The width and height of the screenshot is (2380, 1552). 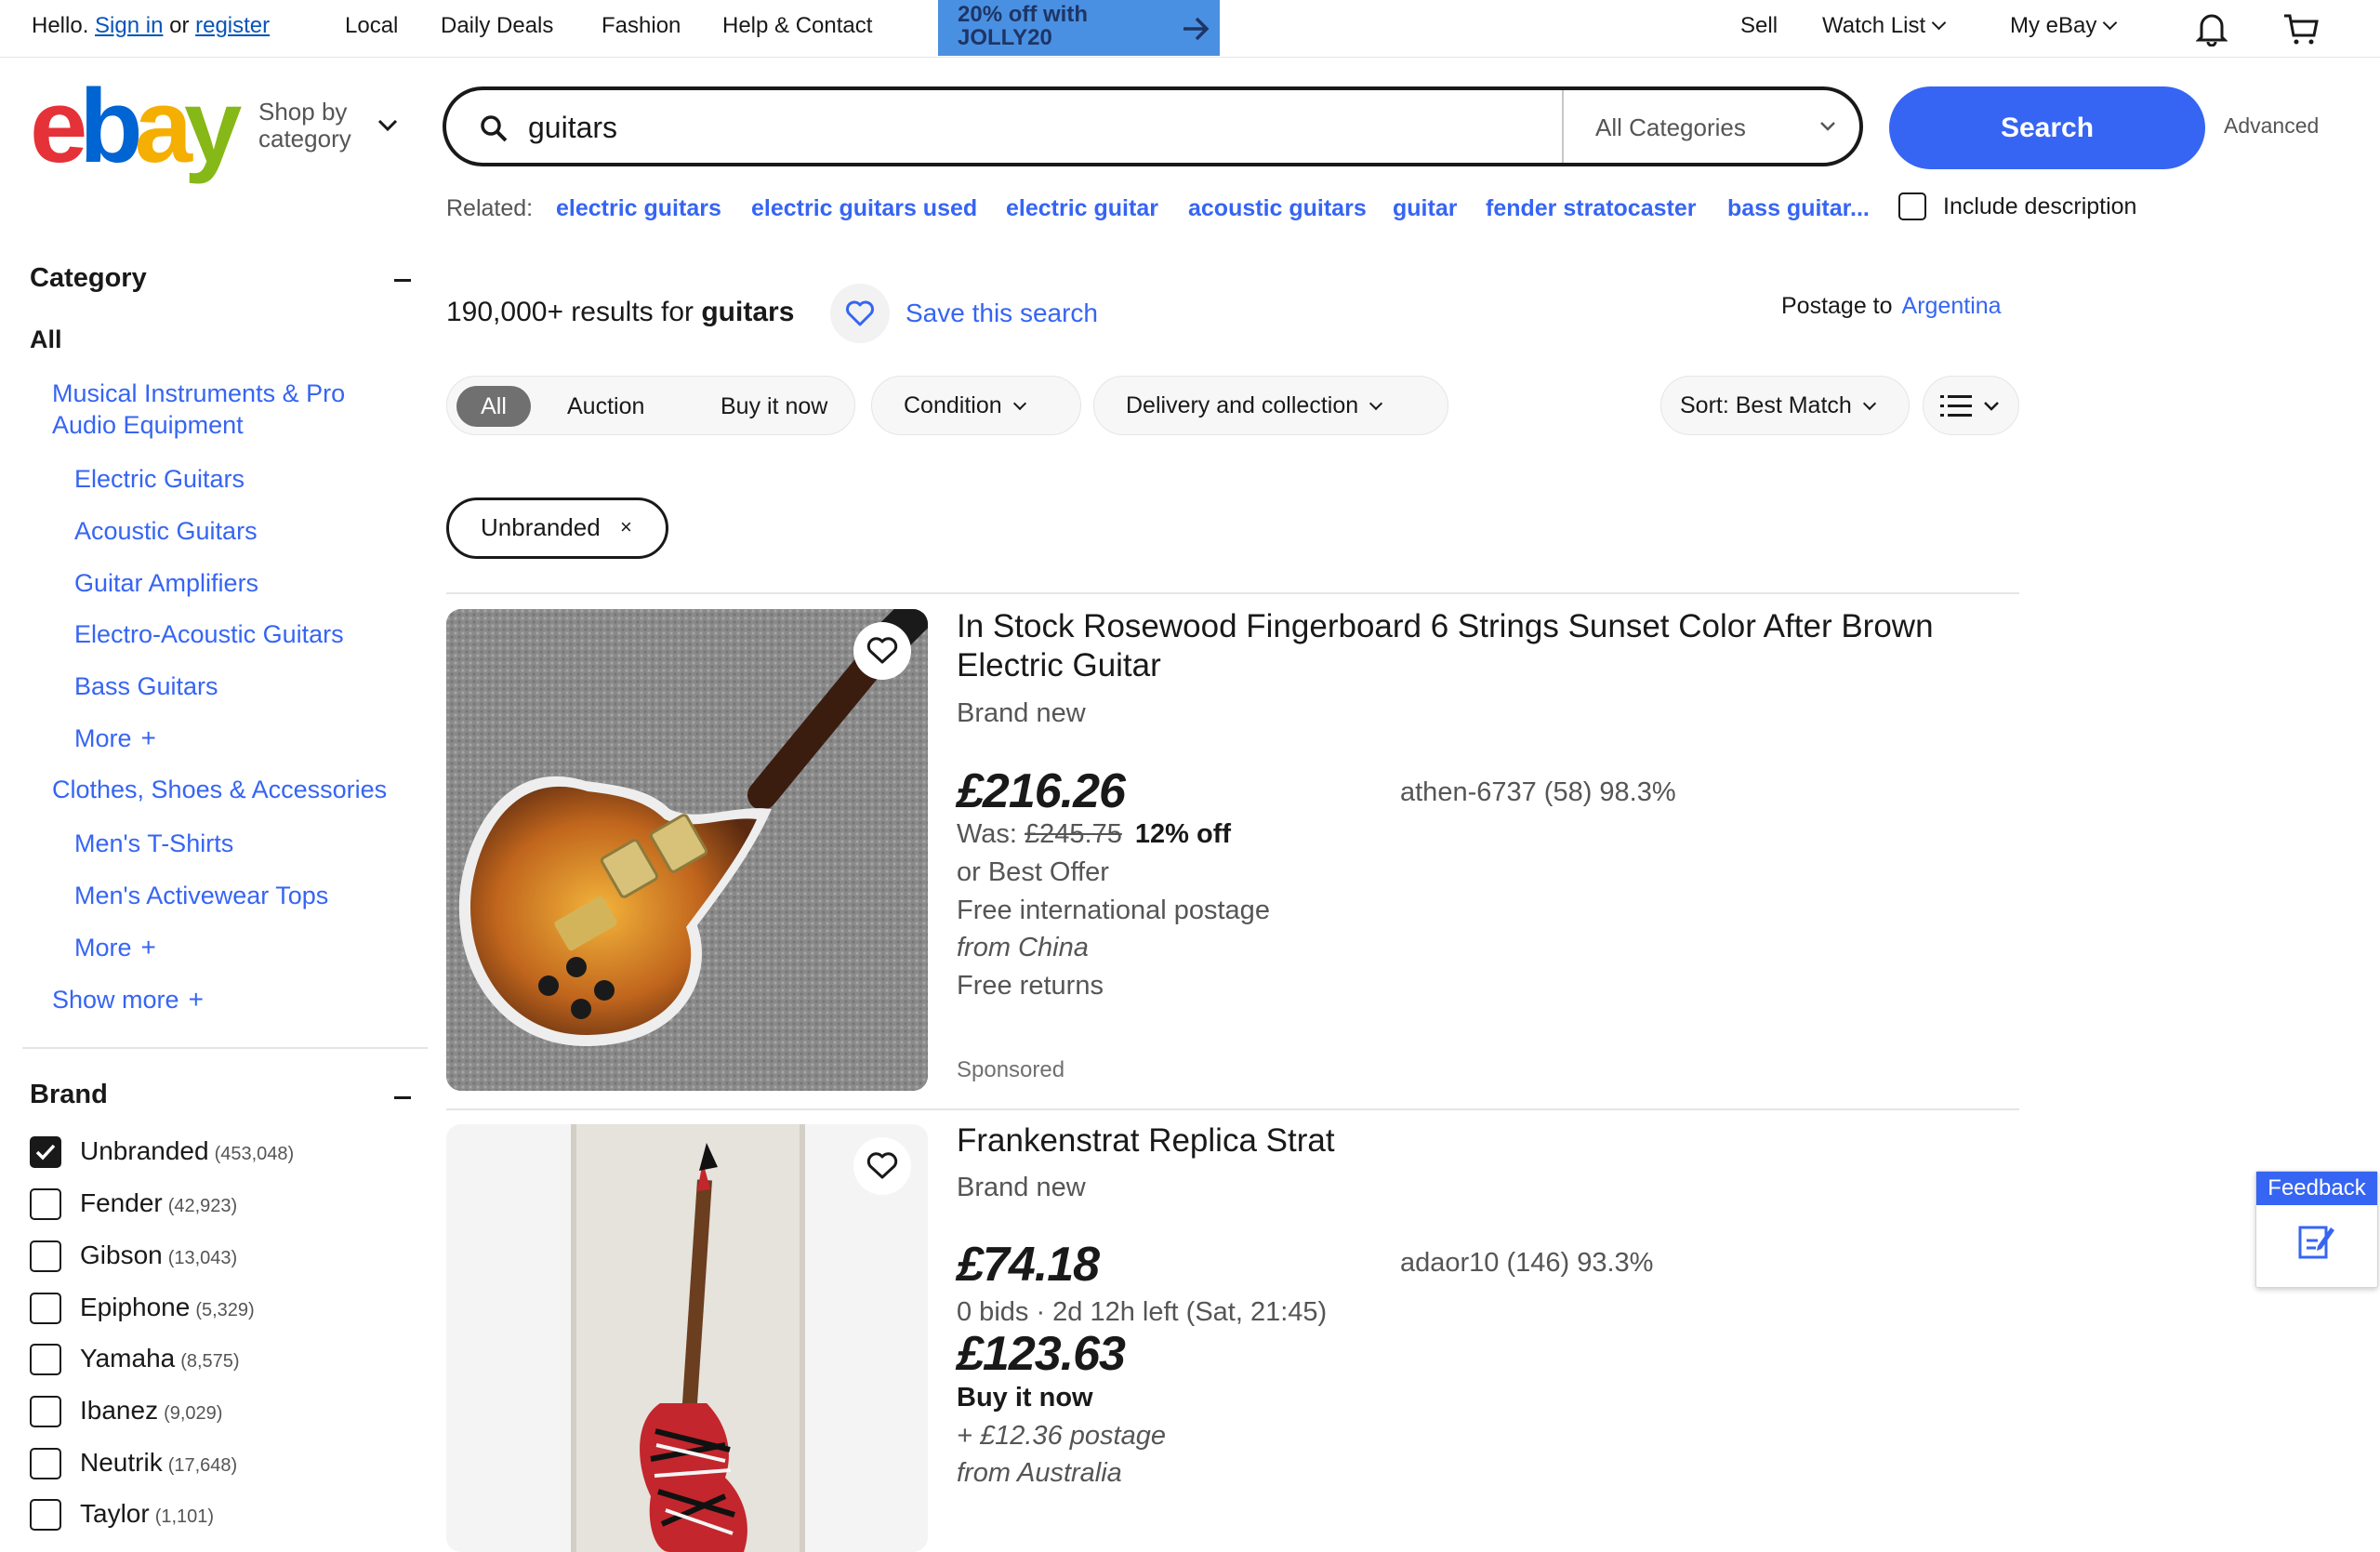 I want to click on was-label: Was:, so click(x=987, y=834).